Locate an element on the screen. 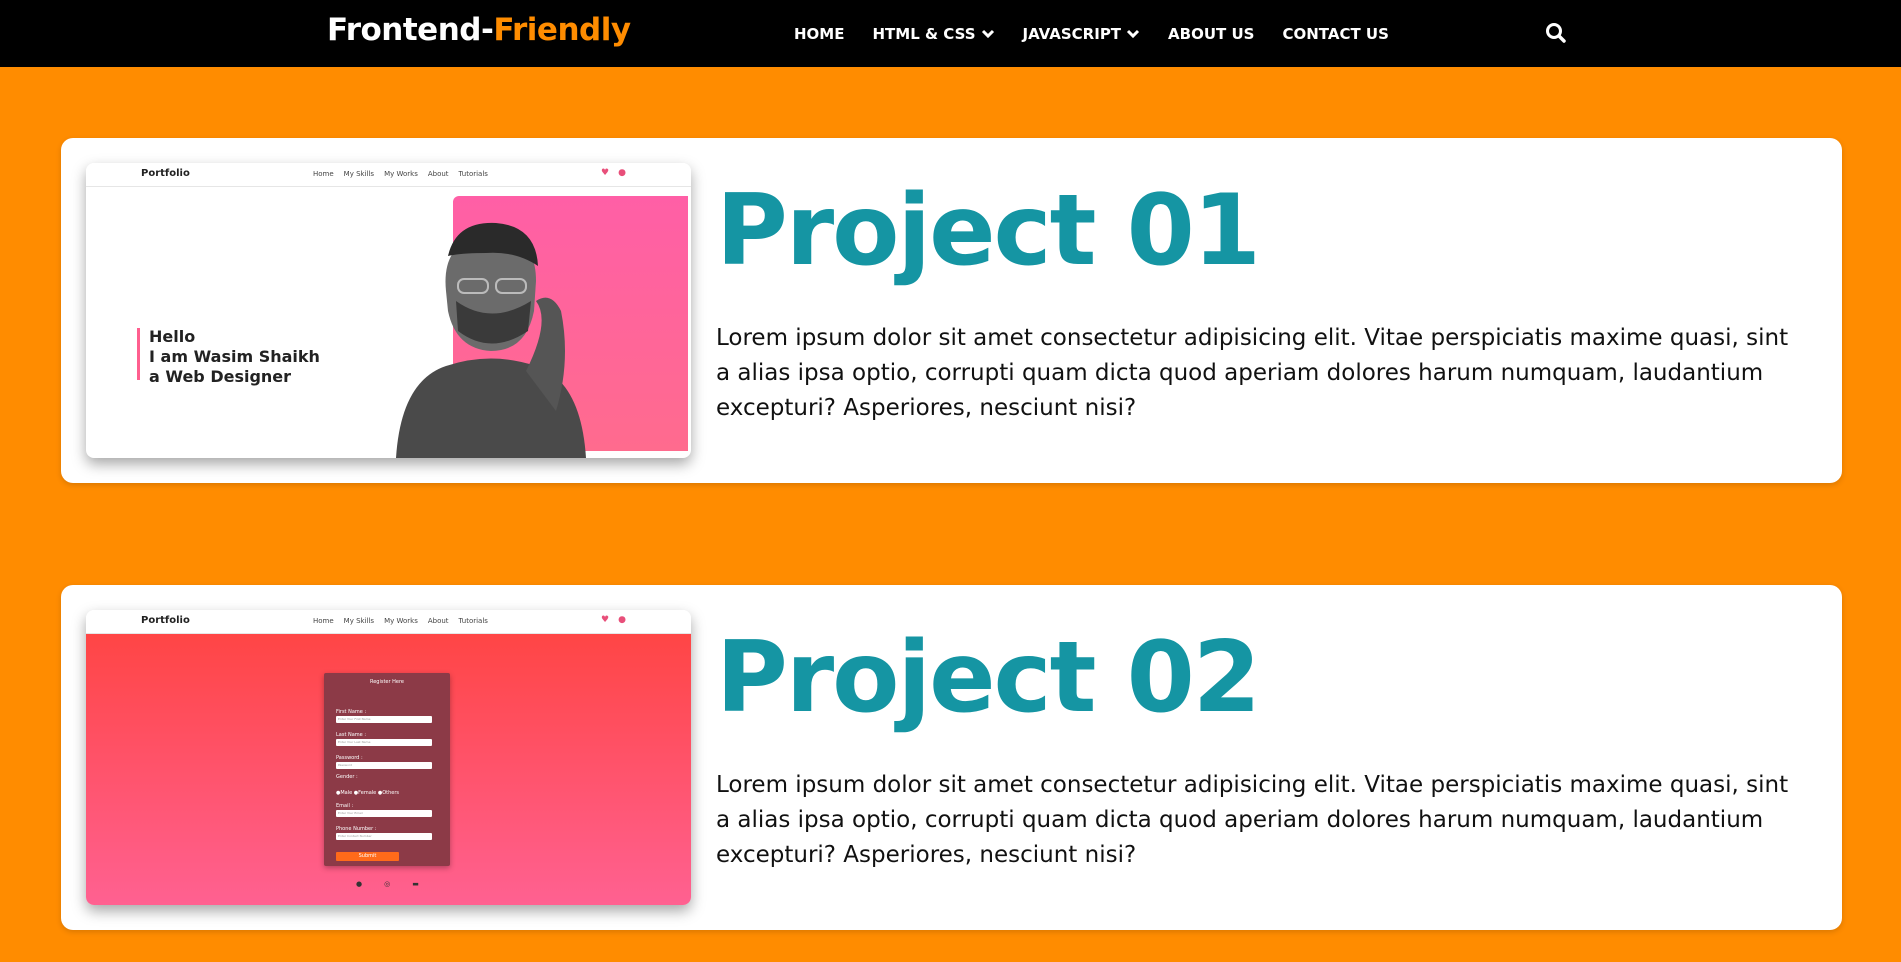  nav-item-label: HOME is located at coordinates (819, 33).